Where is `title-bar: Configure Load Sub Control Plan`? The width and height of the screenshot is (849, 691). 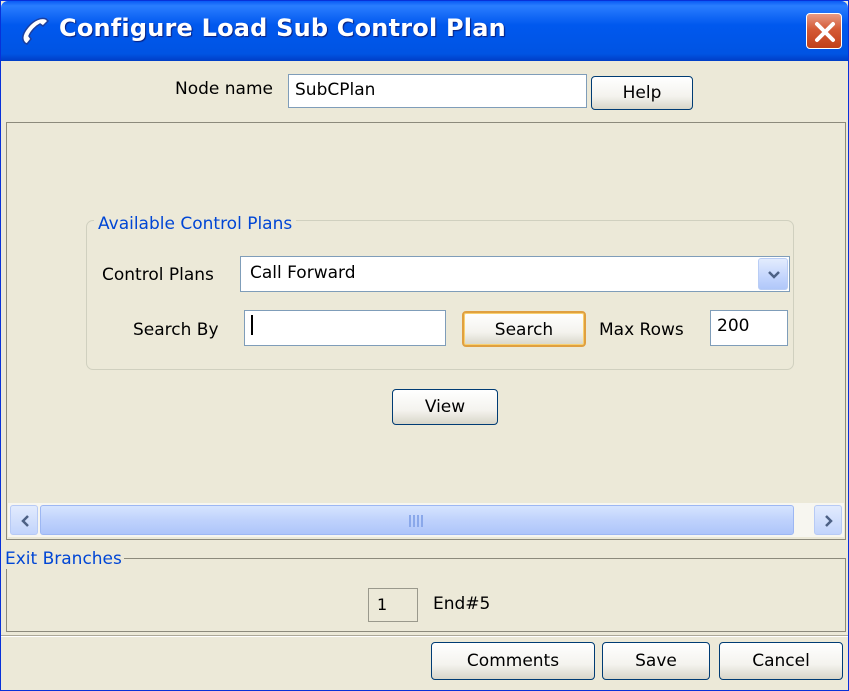 title-bar: Configure Load Sub Control Plan is located at coordinates (424, 31).